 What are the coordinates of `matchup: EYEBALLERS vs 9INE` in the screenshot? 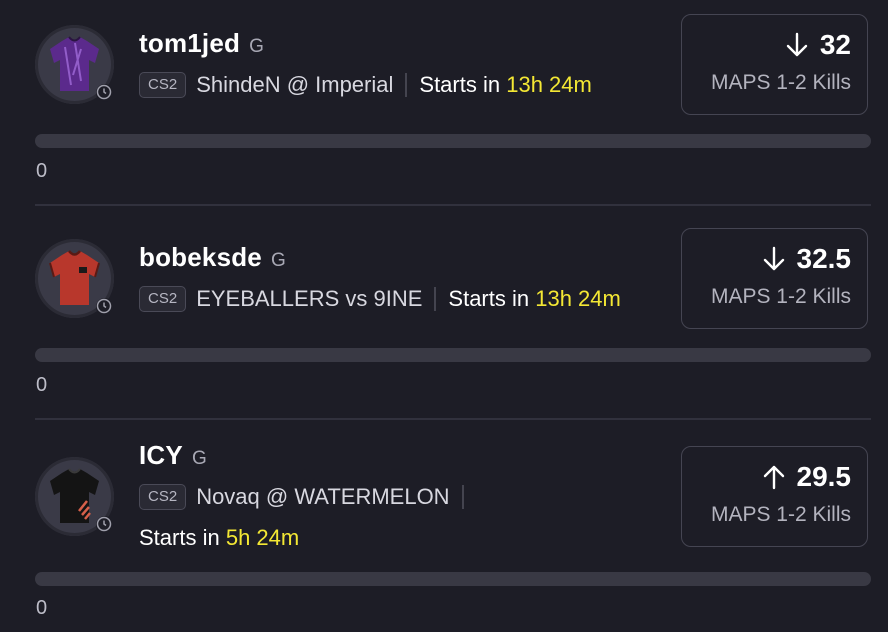 It's located at (309, 298).